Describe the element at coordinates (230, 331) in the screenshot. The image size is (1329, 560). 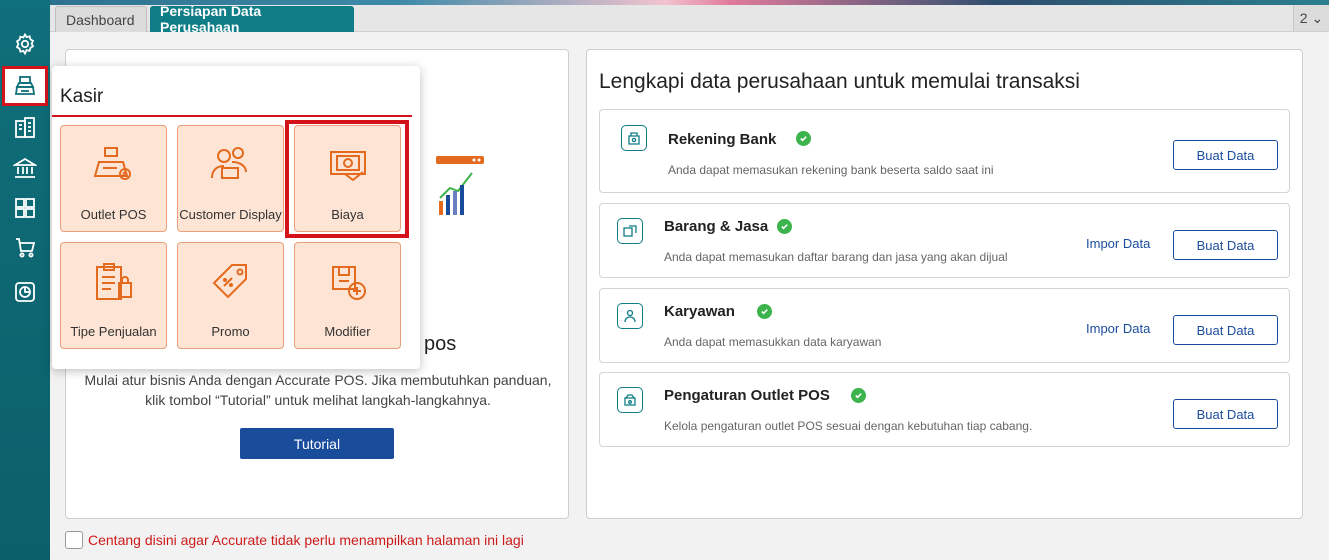
I see `tile-label: Promo` at that location.